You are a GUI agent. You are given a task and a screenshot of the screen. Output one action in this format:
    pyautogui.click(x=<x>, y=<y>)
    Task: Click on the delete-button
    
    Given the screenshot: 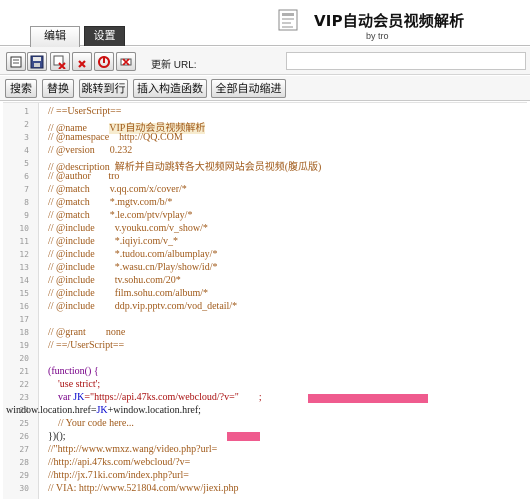 What is the action you would take?
    pyautogui.click(x=126, y=61)
    